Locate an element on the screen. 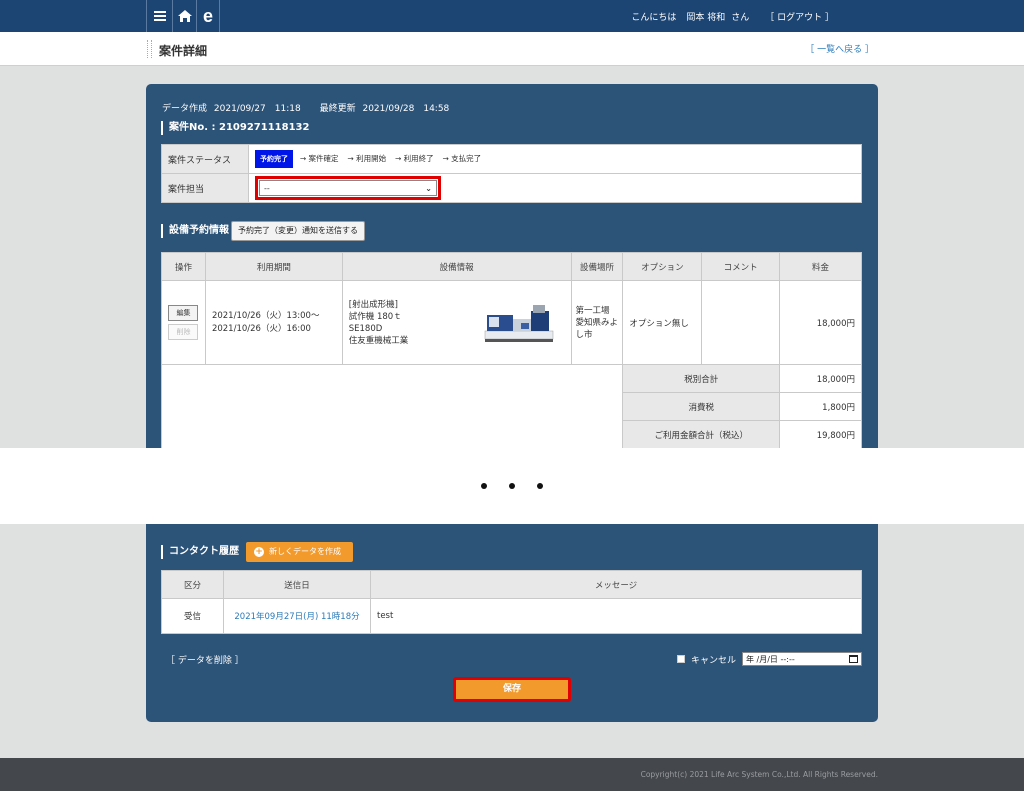  home-icon is located at coordinates (184, 16).